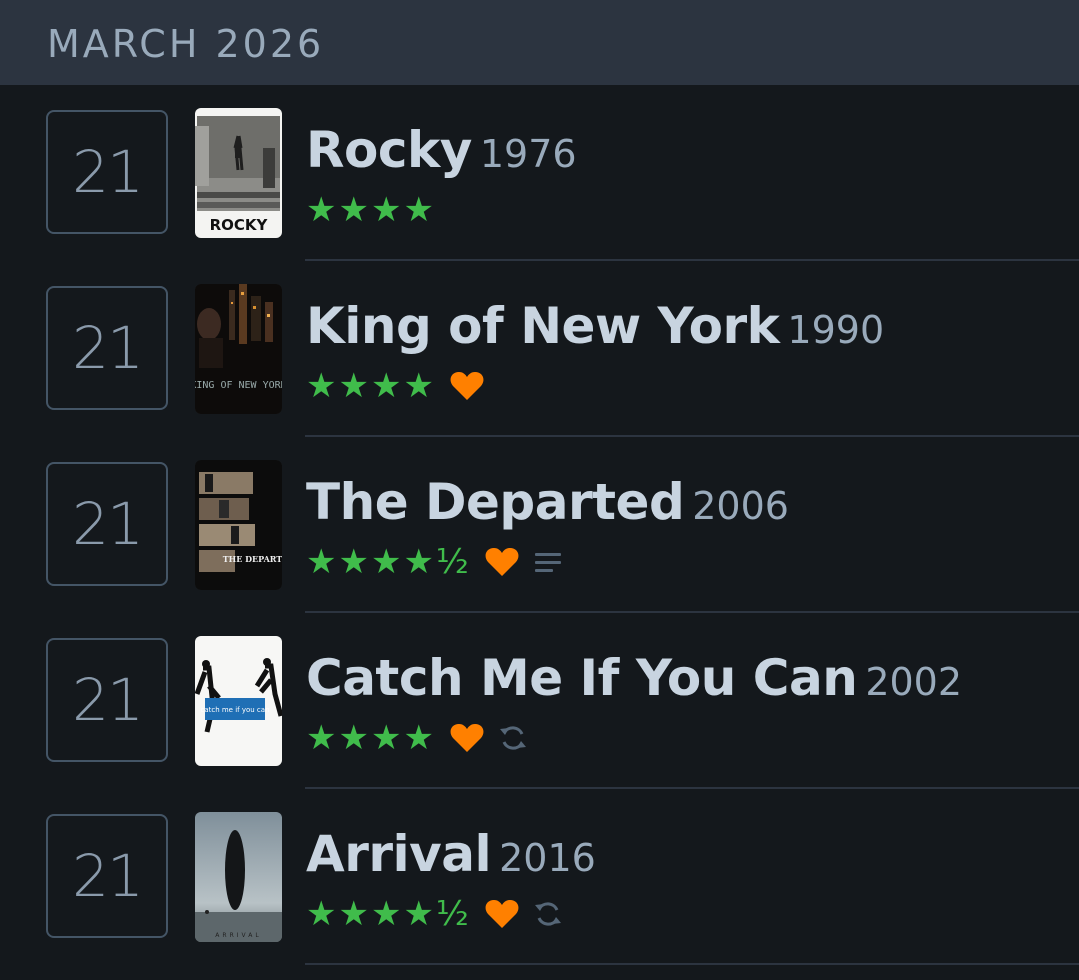 The height and width of the screenshot is (980, 1079). I want to click on film-title-link: Arrival, so click(399, 854).